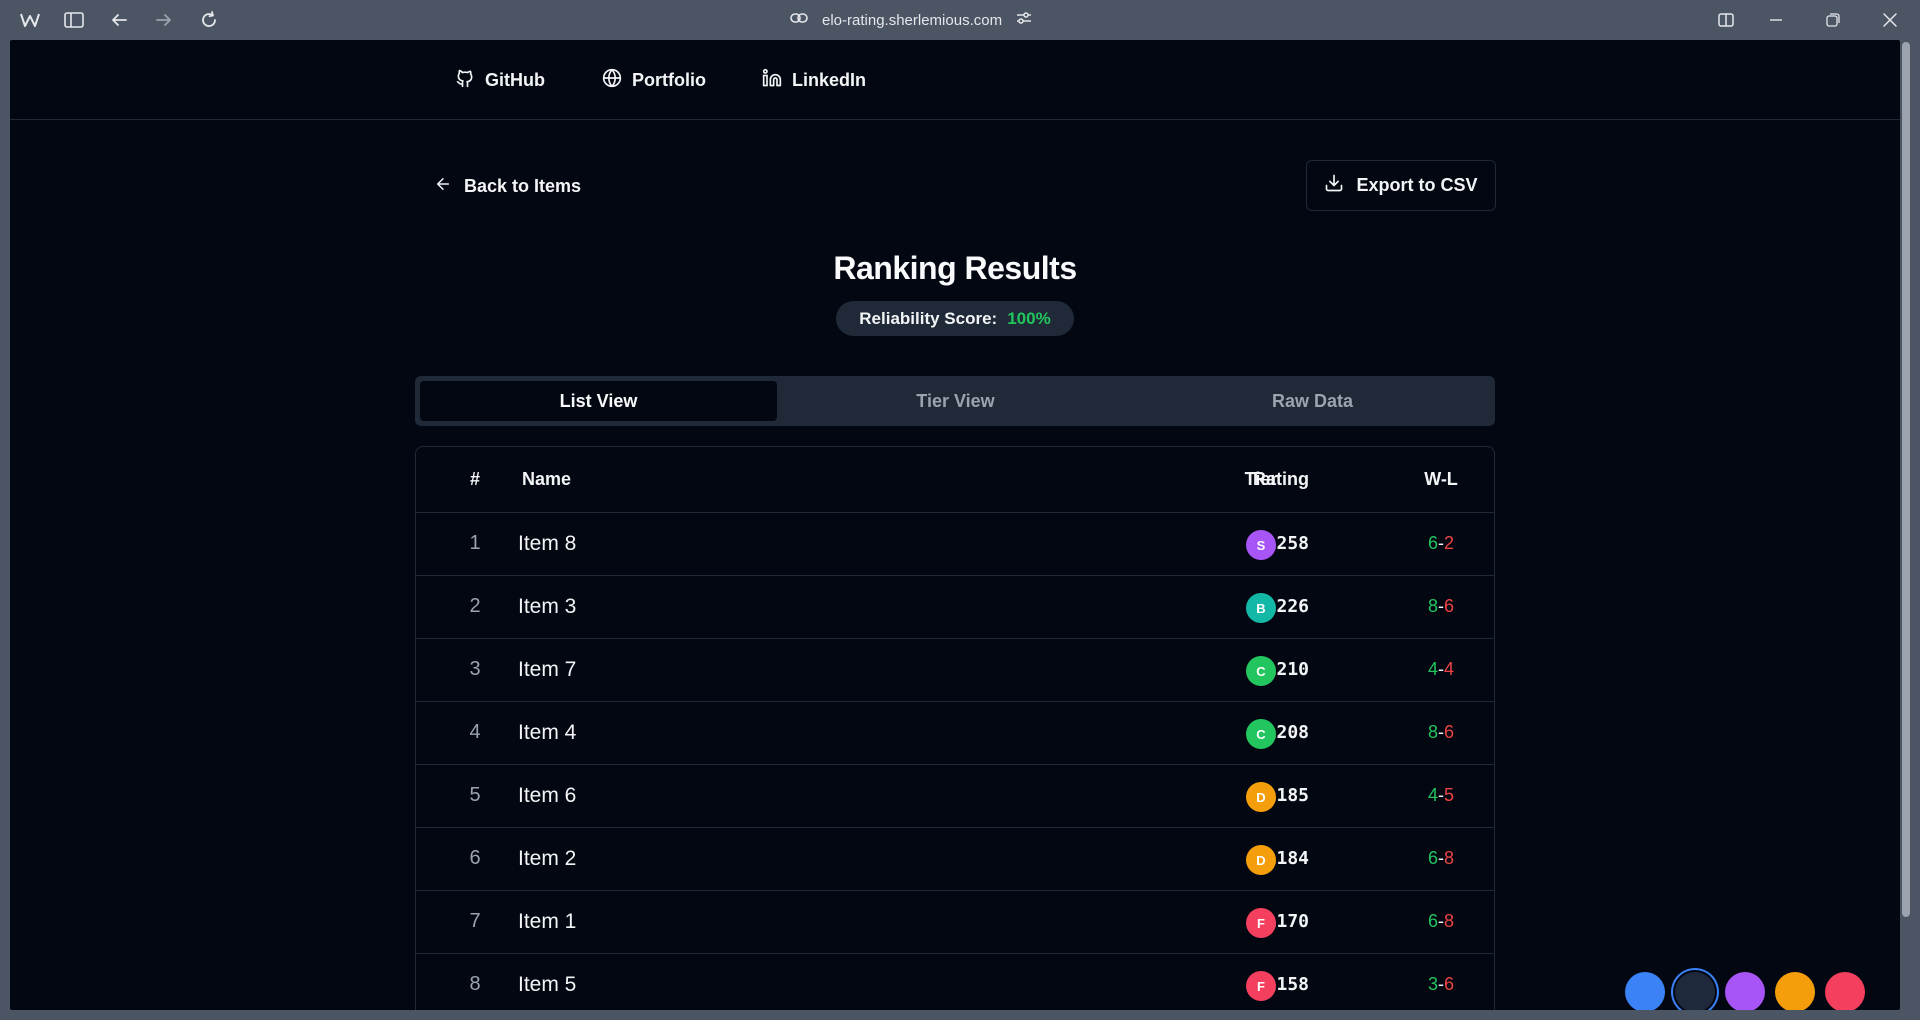  Describe the element at coordinates (1287, 732) in the screenshot. I see `rating-cell: 1208` at that location.